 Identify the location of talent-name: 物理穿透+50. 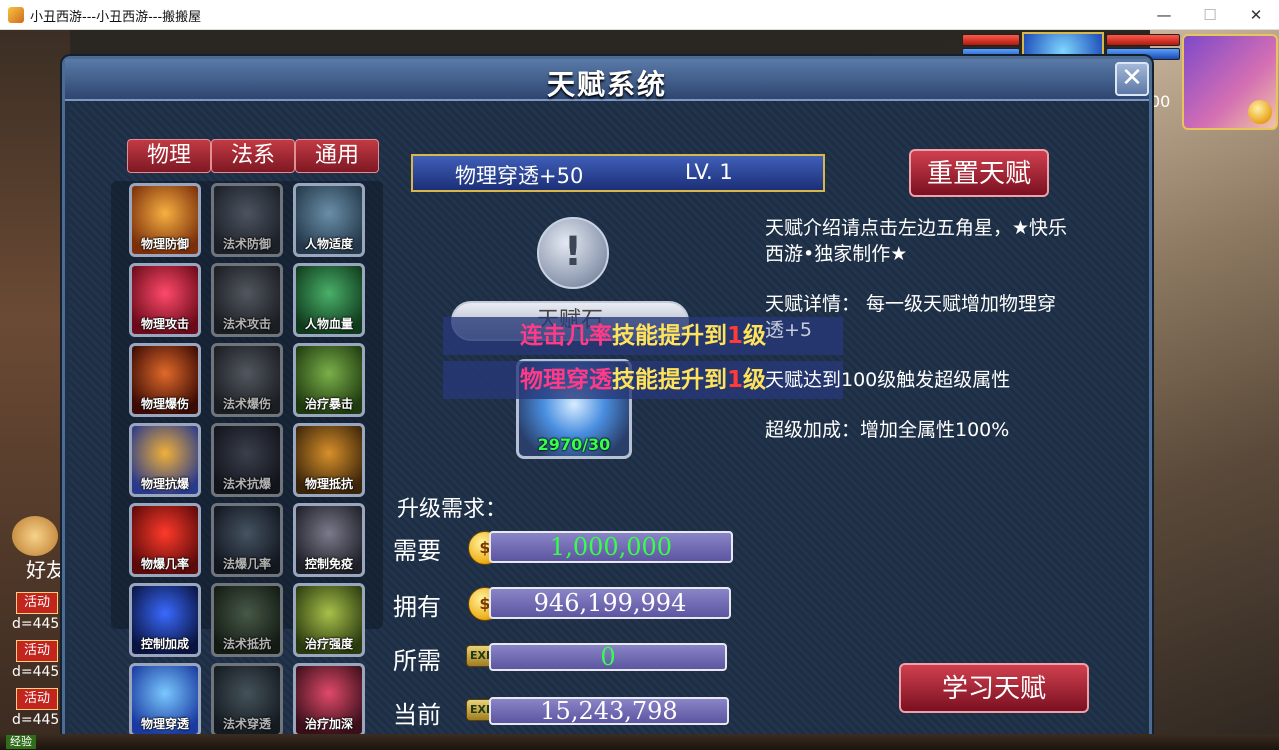
(519, 176).